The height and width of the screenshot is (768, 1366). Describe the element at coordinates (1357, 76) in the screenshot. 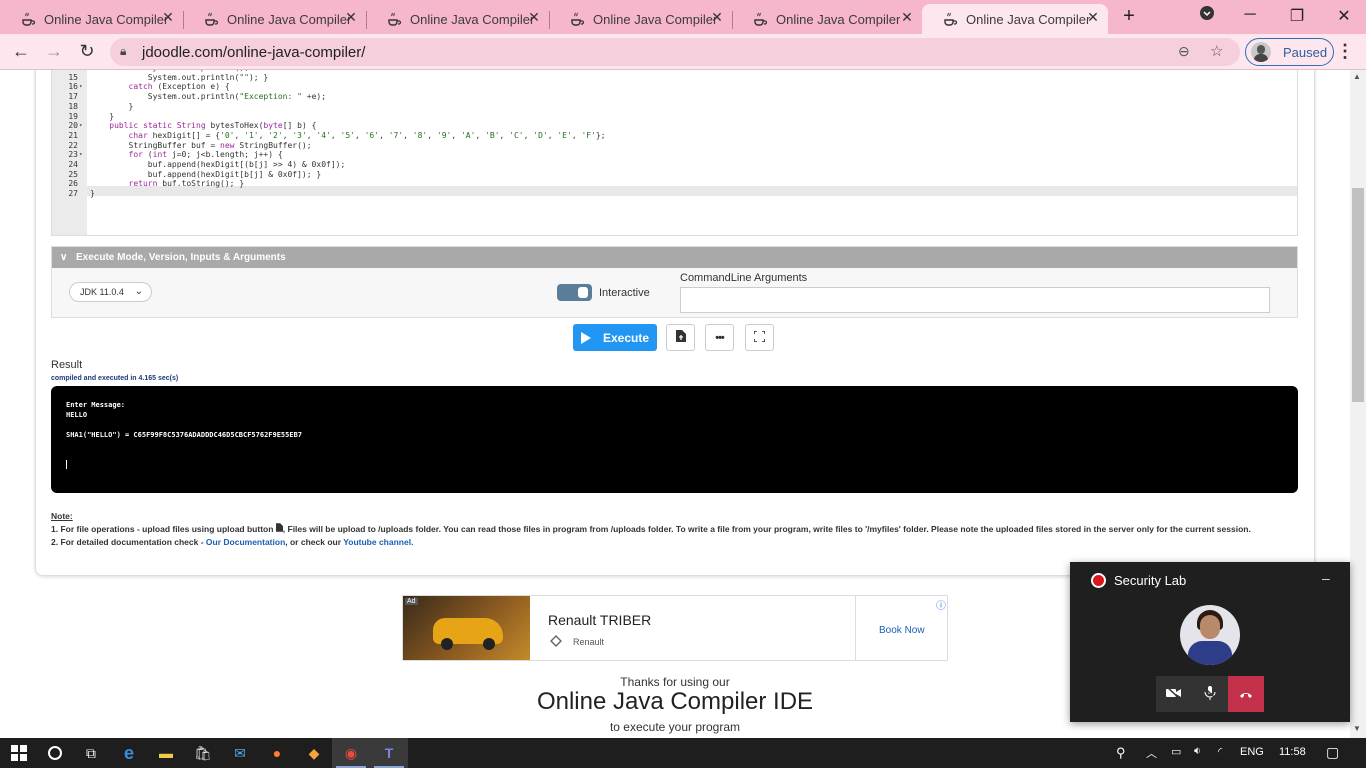

I see `scroll-up-icon: ▲` at that location.